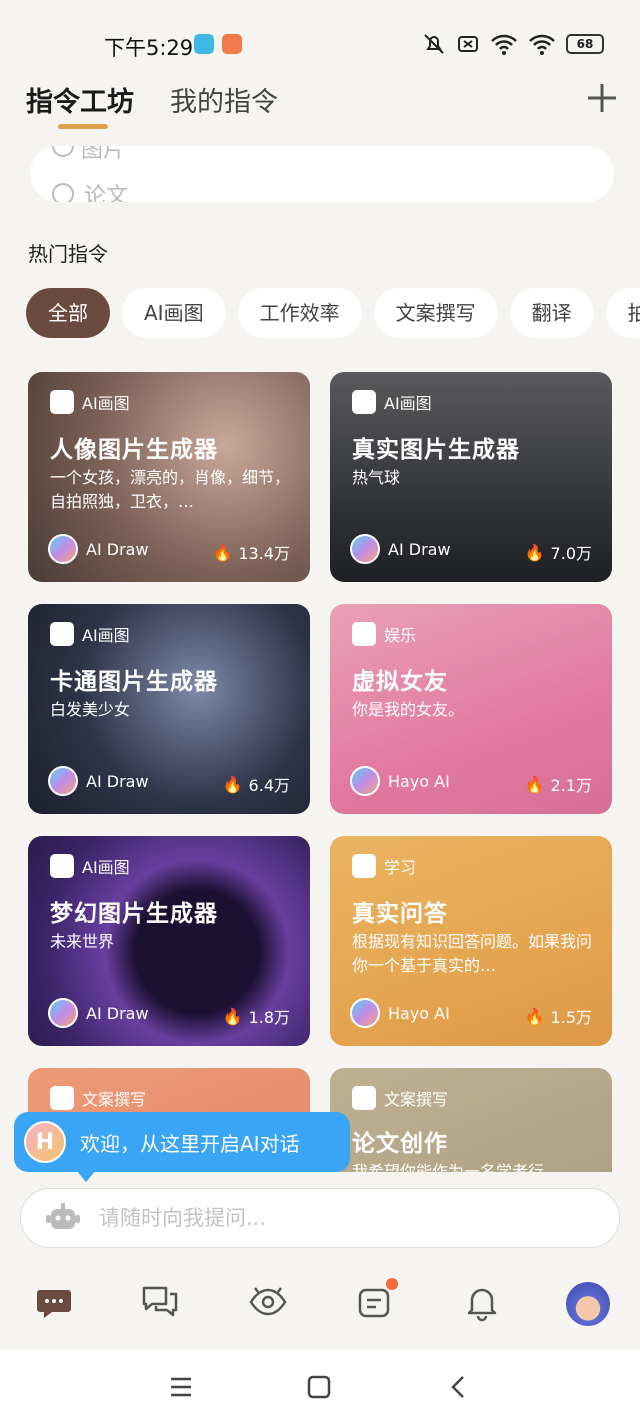 Image resolution: width=640 pixels, height=1422 pixels. What do you see at coordinates (434, 44) in the screenshot?
I see `mute-icon` at bounding box center [434, 44].